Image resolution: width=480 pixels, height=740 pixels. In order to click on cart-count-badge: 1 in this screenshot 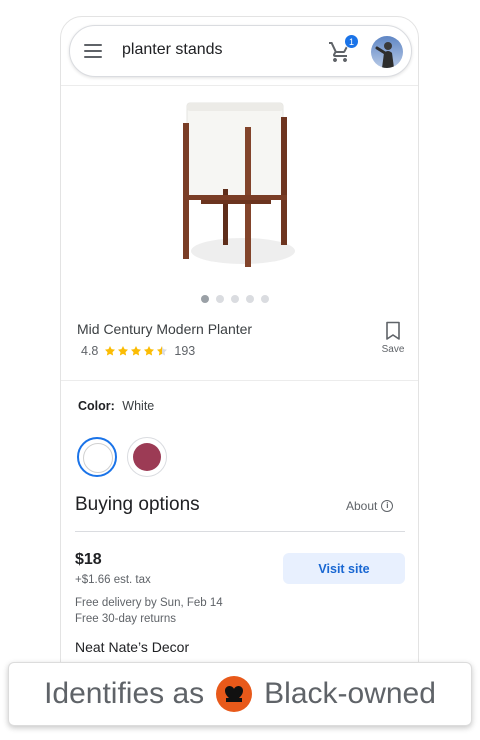, I will do `click(351, 41)`.